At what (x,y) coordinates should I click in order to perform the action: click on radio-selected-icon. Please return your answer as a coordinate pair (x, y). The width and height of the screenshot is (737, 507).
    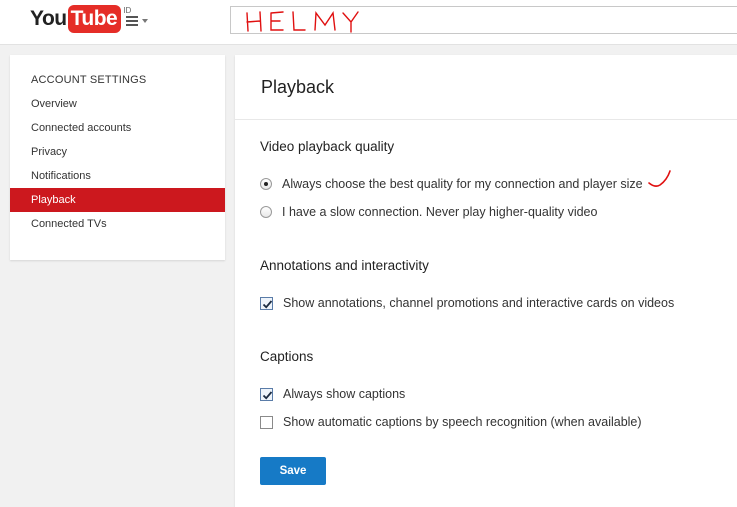
    Looking at the image, I should click on (266, 184).